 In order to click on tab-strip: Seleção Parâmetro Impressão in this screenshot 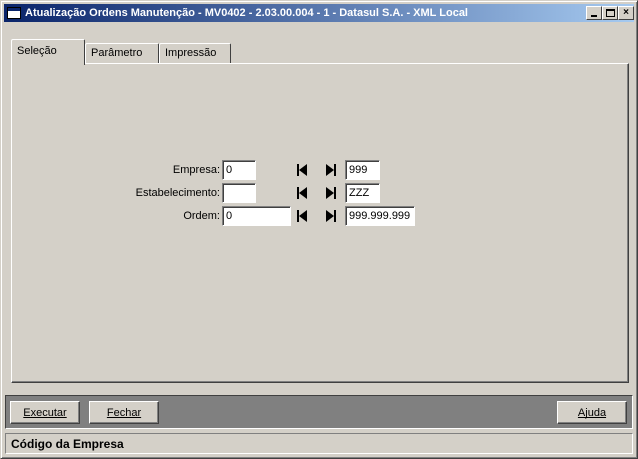, I will do `click(321, 52)`.